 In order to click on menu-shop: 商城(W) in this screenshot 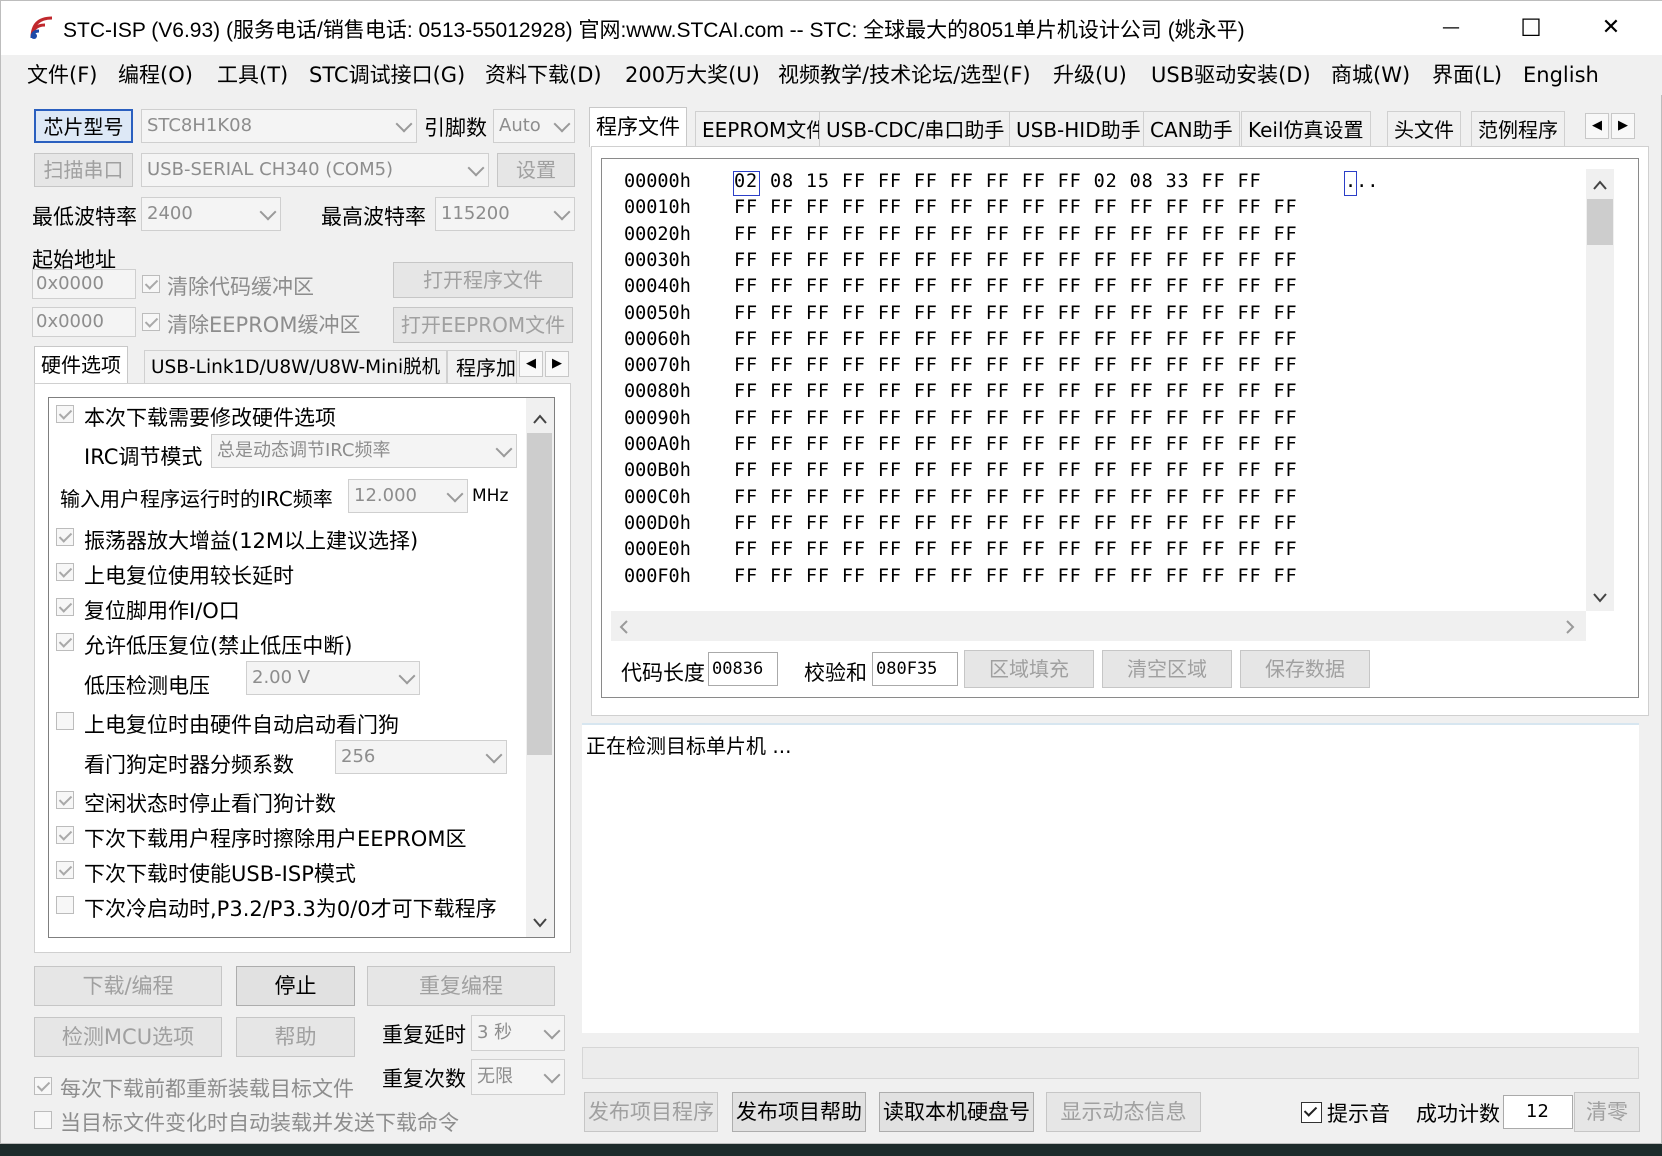, I will do `click(1370, 75)`.